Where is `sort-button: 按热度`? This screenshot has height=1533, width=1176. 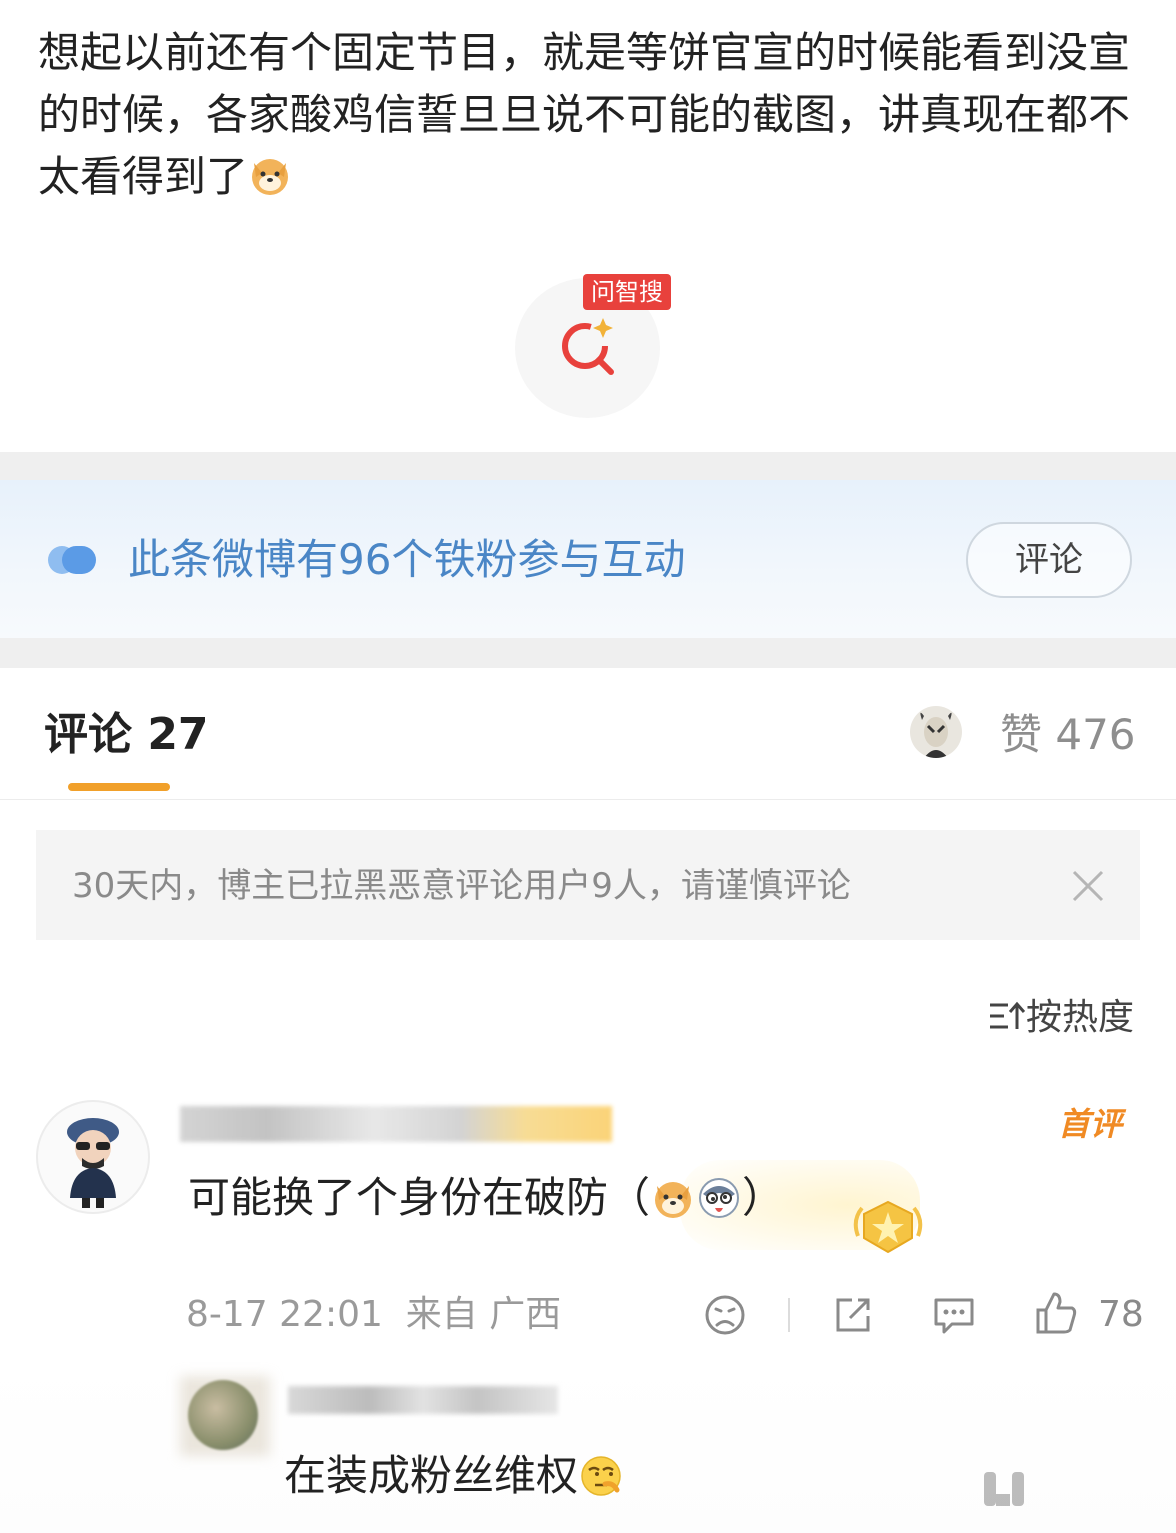 sort-button: 按热度 is located at coordinates (1061, 1018).